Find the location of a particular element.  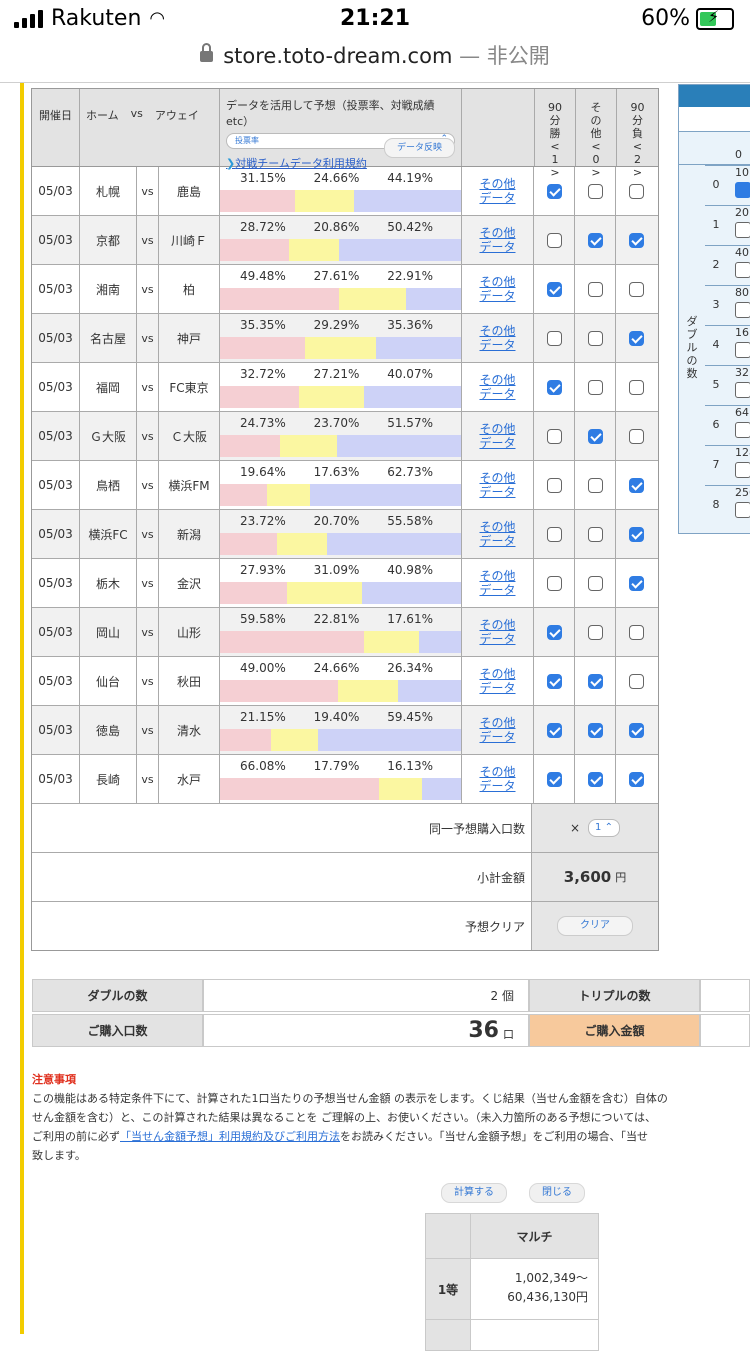

battery-icon: ⚡ is located at coordinates (715, 18).